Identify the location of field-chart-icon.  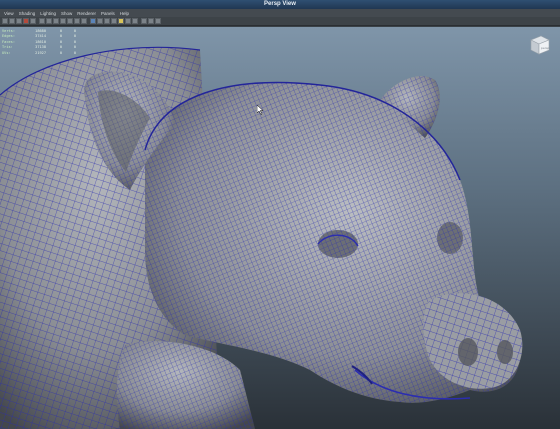
(70, 21).